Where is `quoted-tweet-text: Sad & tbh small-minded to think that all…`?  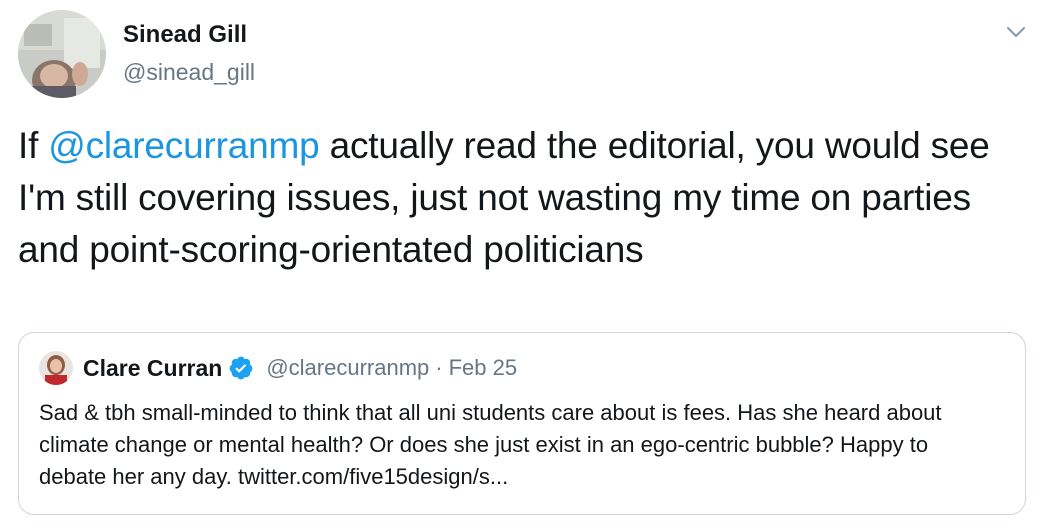 quoted-tweet-text: Sad & tbh small-minded to think that all… is located at coordinates (490, 444).